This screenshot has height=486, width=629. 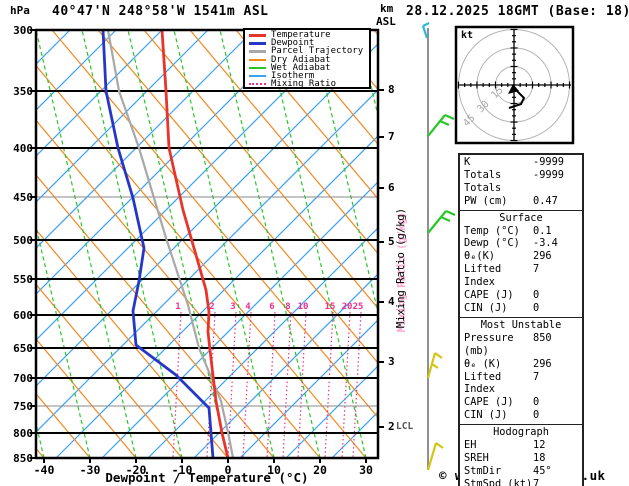 What do you see at coordinates (257, 67) in the screenshot?
I see `legend-swatch-wet-adiabat` at bounding box center [257, 67].